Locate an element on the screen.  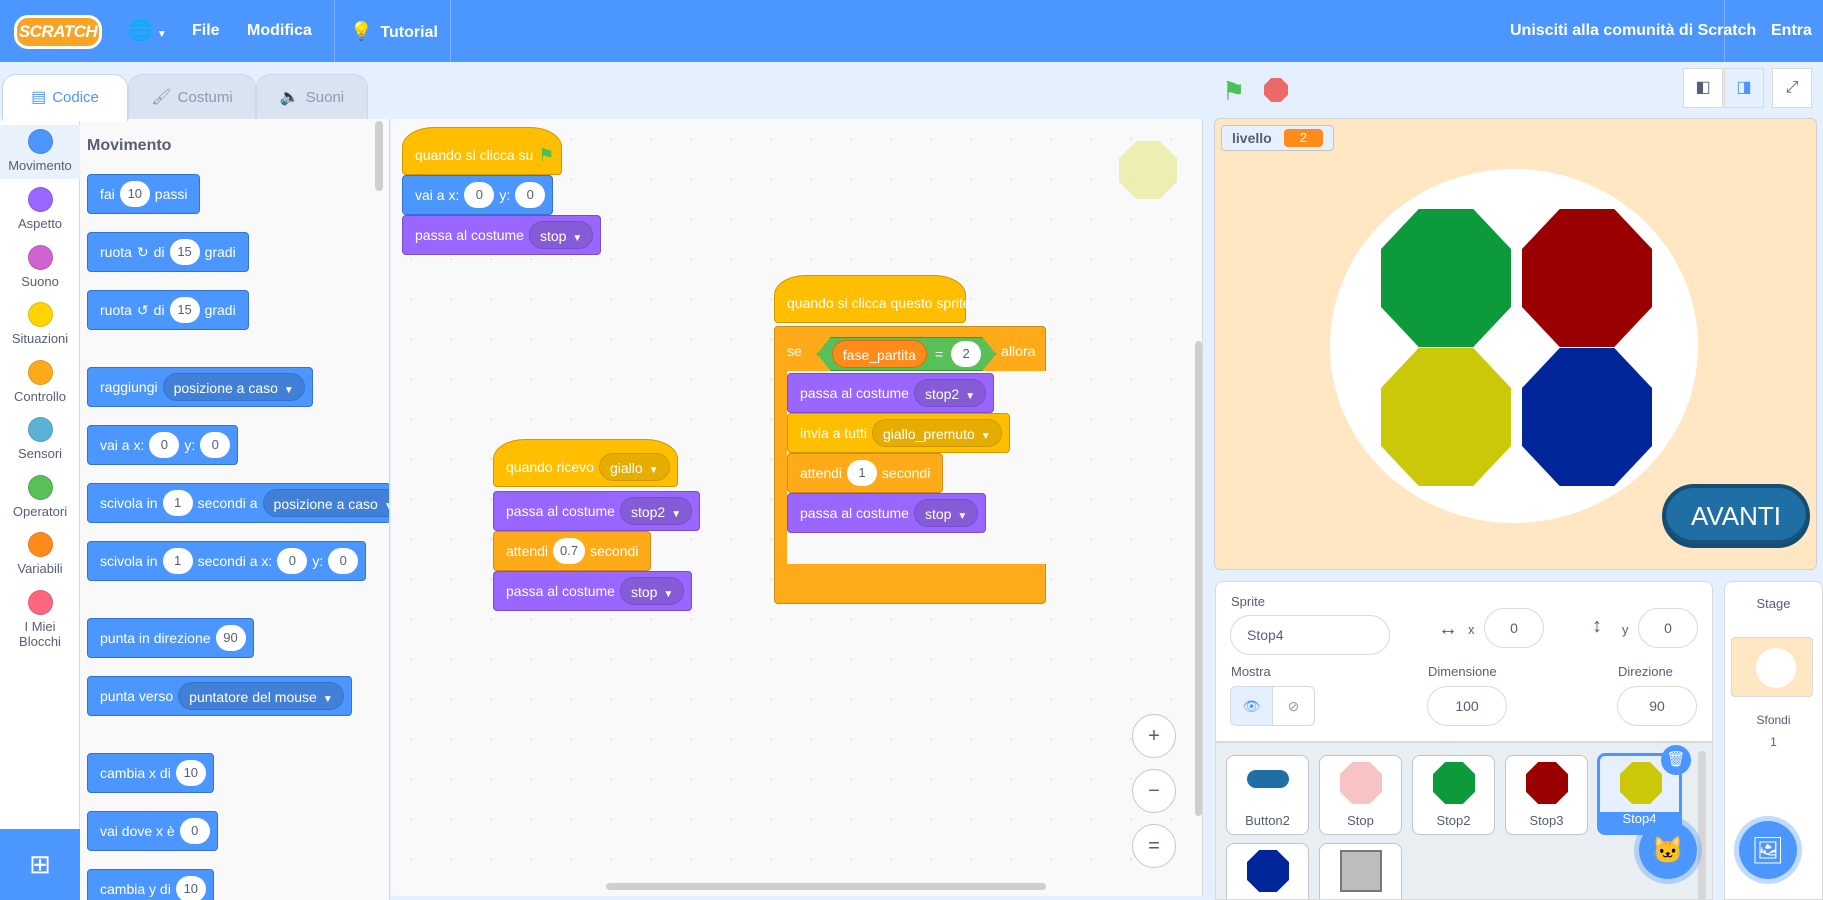
file-menu: File is located at coordinates (206, 31).